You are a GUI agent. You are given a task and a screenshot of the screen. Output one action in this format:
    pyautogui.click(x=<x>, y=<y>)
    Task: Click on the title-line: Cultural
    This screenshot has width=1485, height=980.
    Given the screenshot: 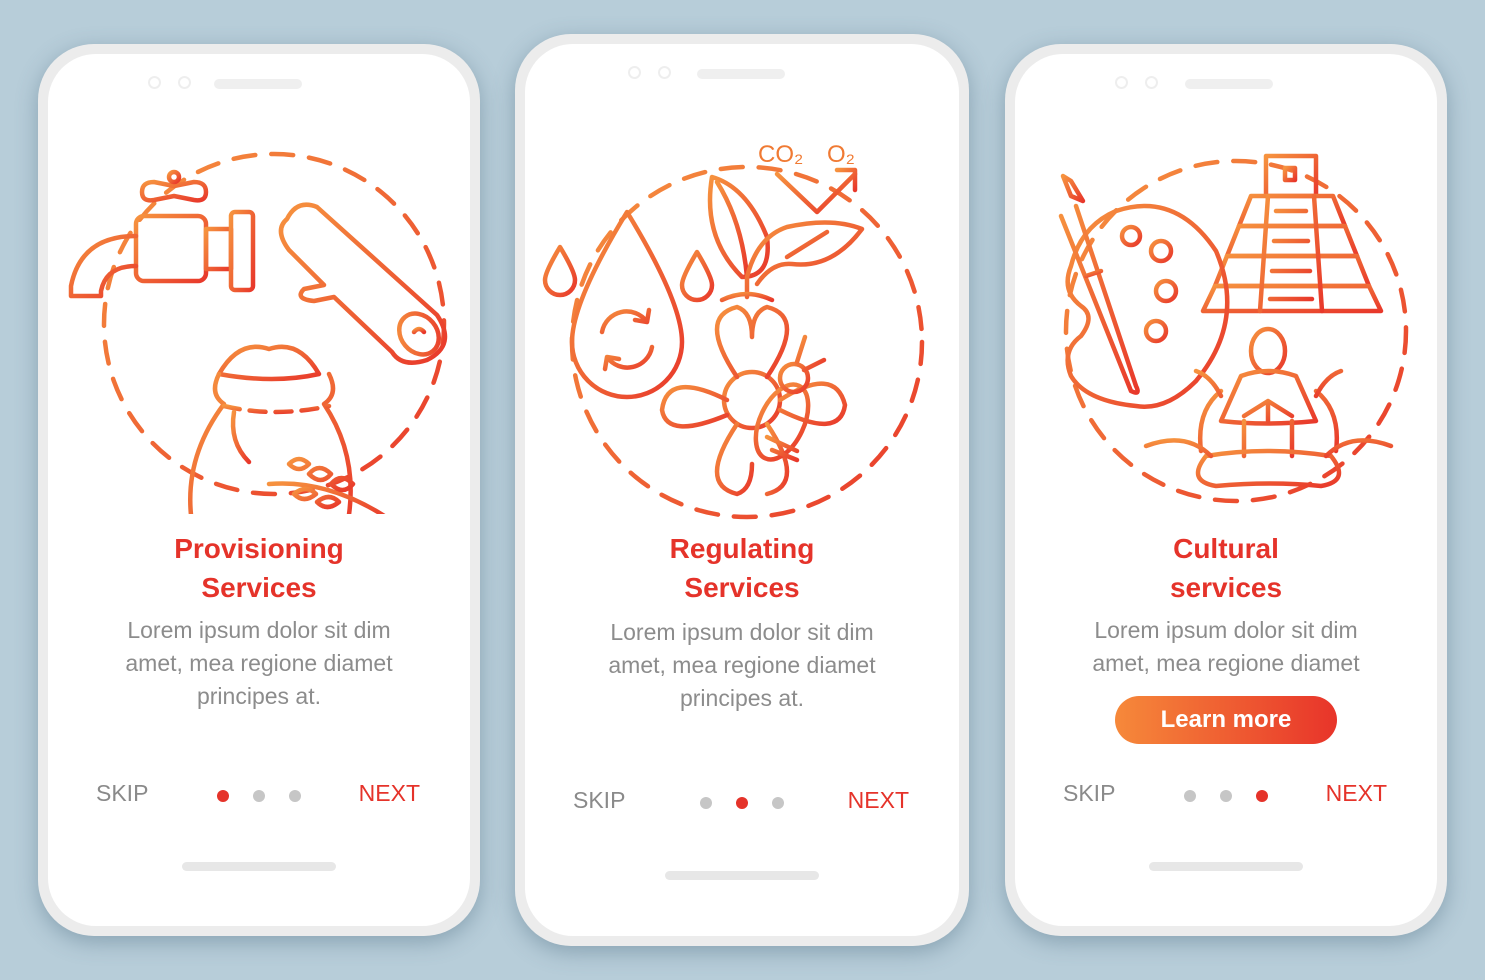 What is the action you would take?
    pyautogui.click(x=1226, y=548)
    